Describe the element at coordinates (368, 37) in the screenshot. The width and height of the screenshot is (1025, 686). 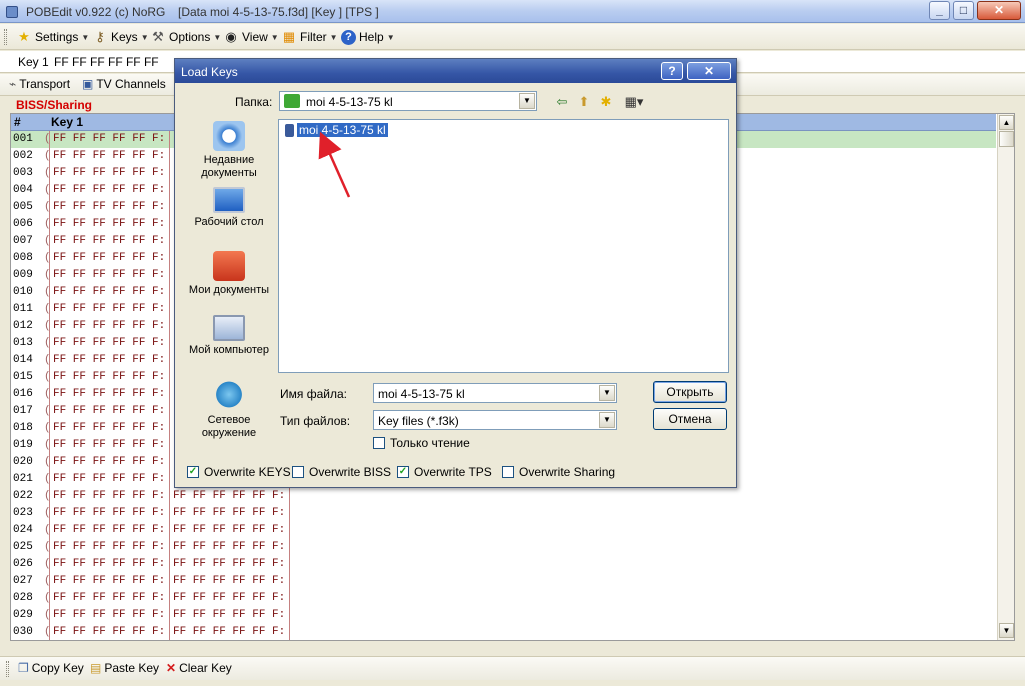
I see `menu-help: ? Help ▼` at that location.